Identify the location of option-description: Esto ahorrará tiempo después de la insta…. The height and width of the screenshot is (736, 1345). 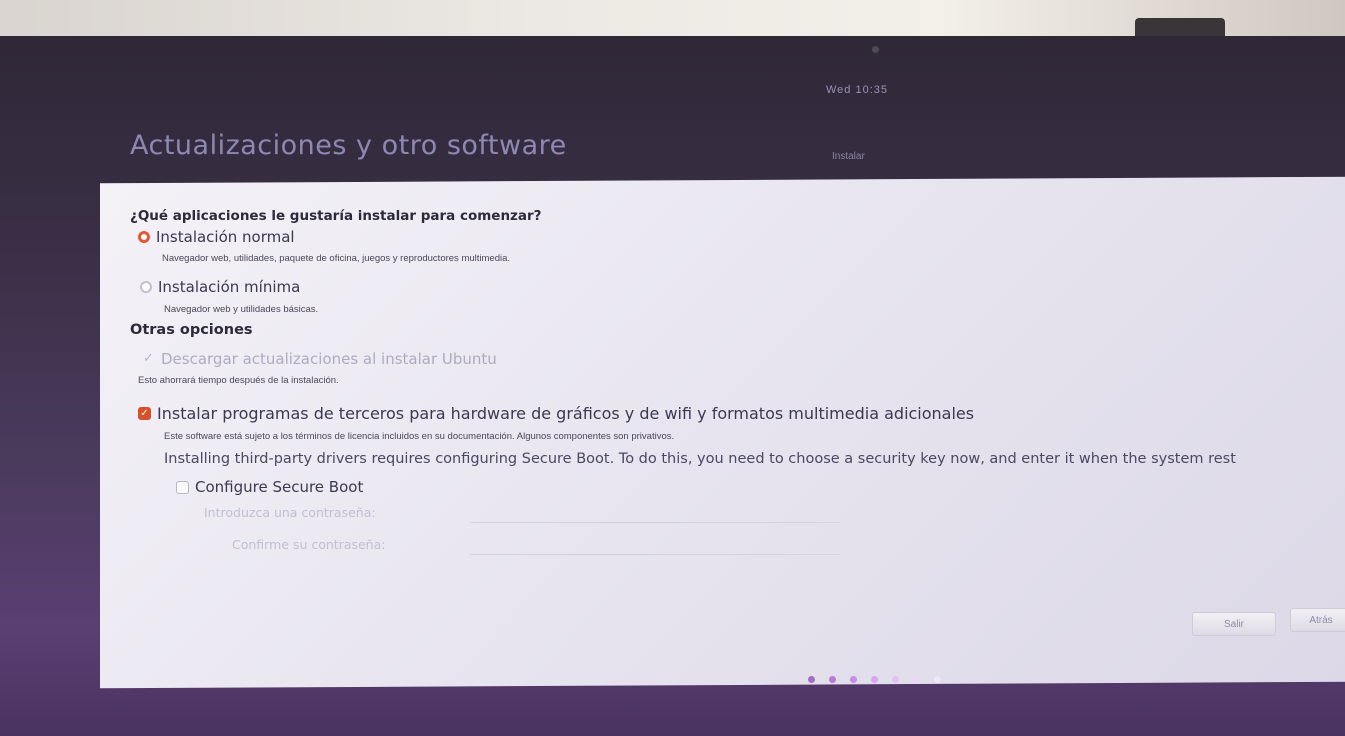
(238, 380).